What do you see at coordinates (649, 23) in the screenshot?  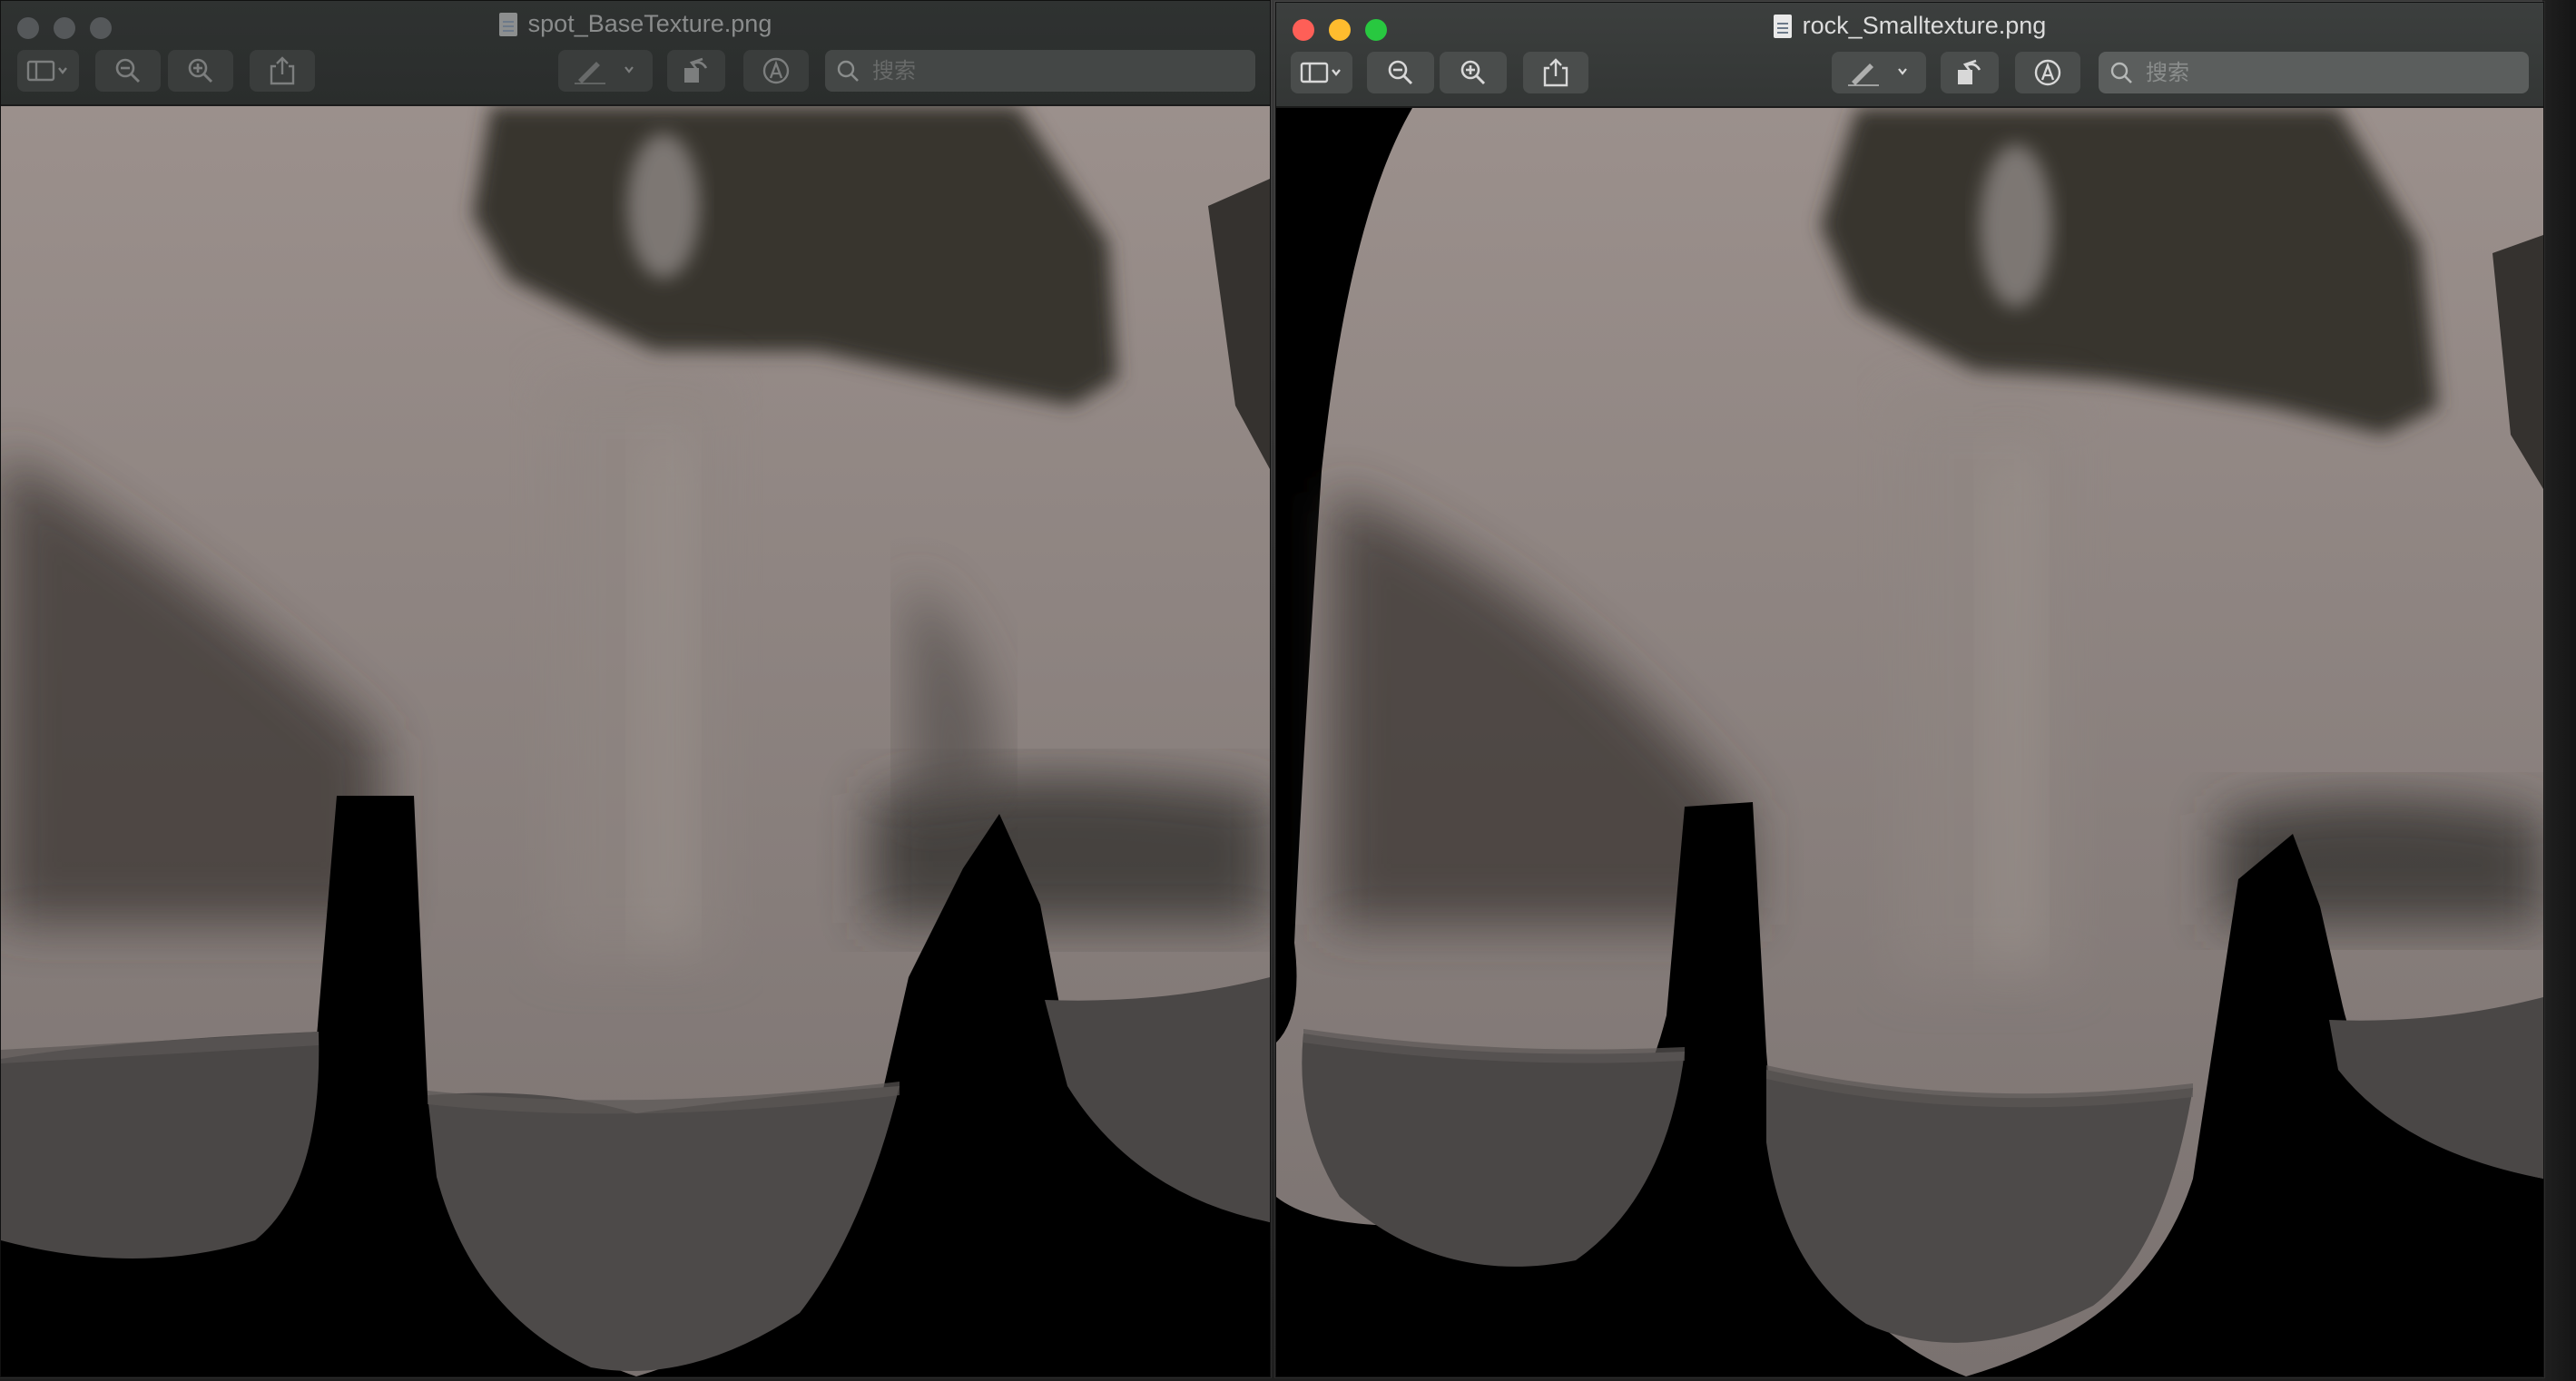 I see `window-title-text: spot_BaseTexture.png` at bounding box center [649, 23].